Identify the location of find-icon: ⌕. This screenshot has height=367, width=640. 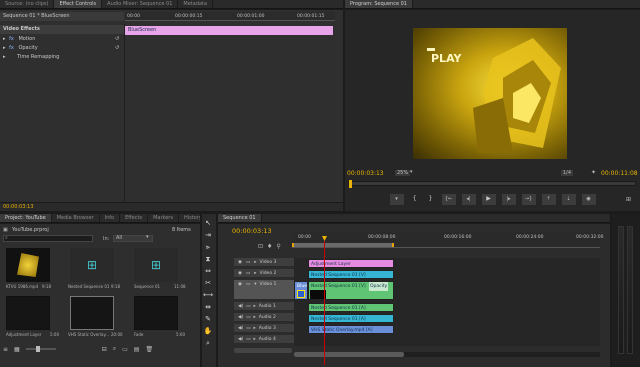
(114, 349).